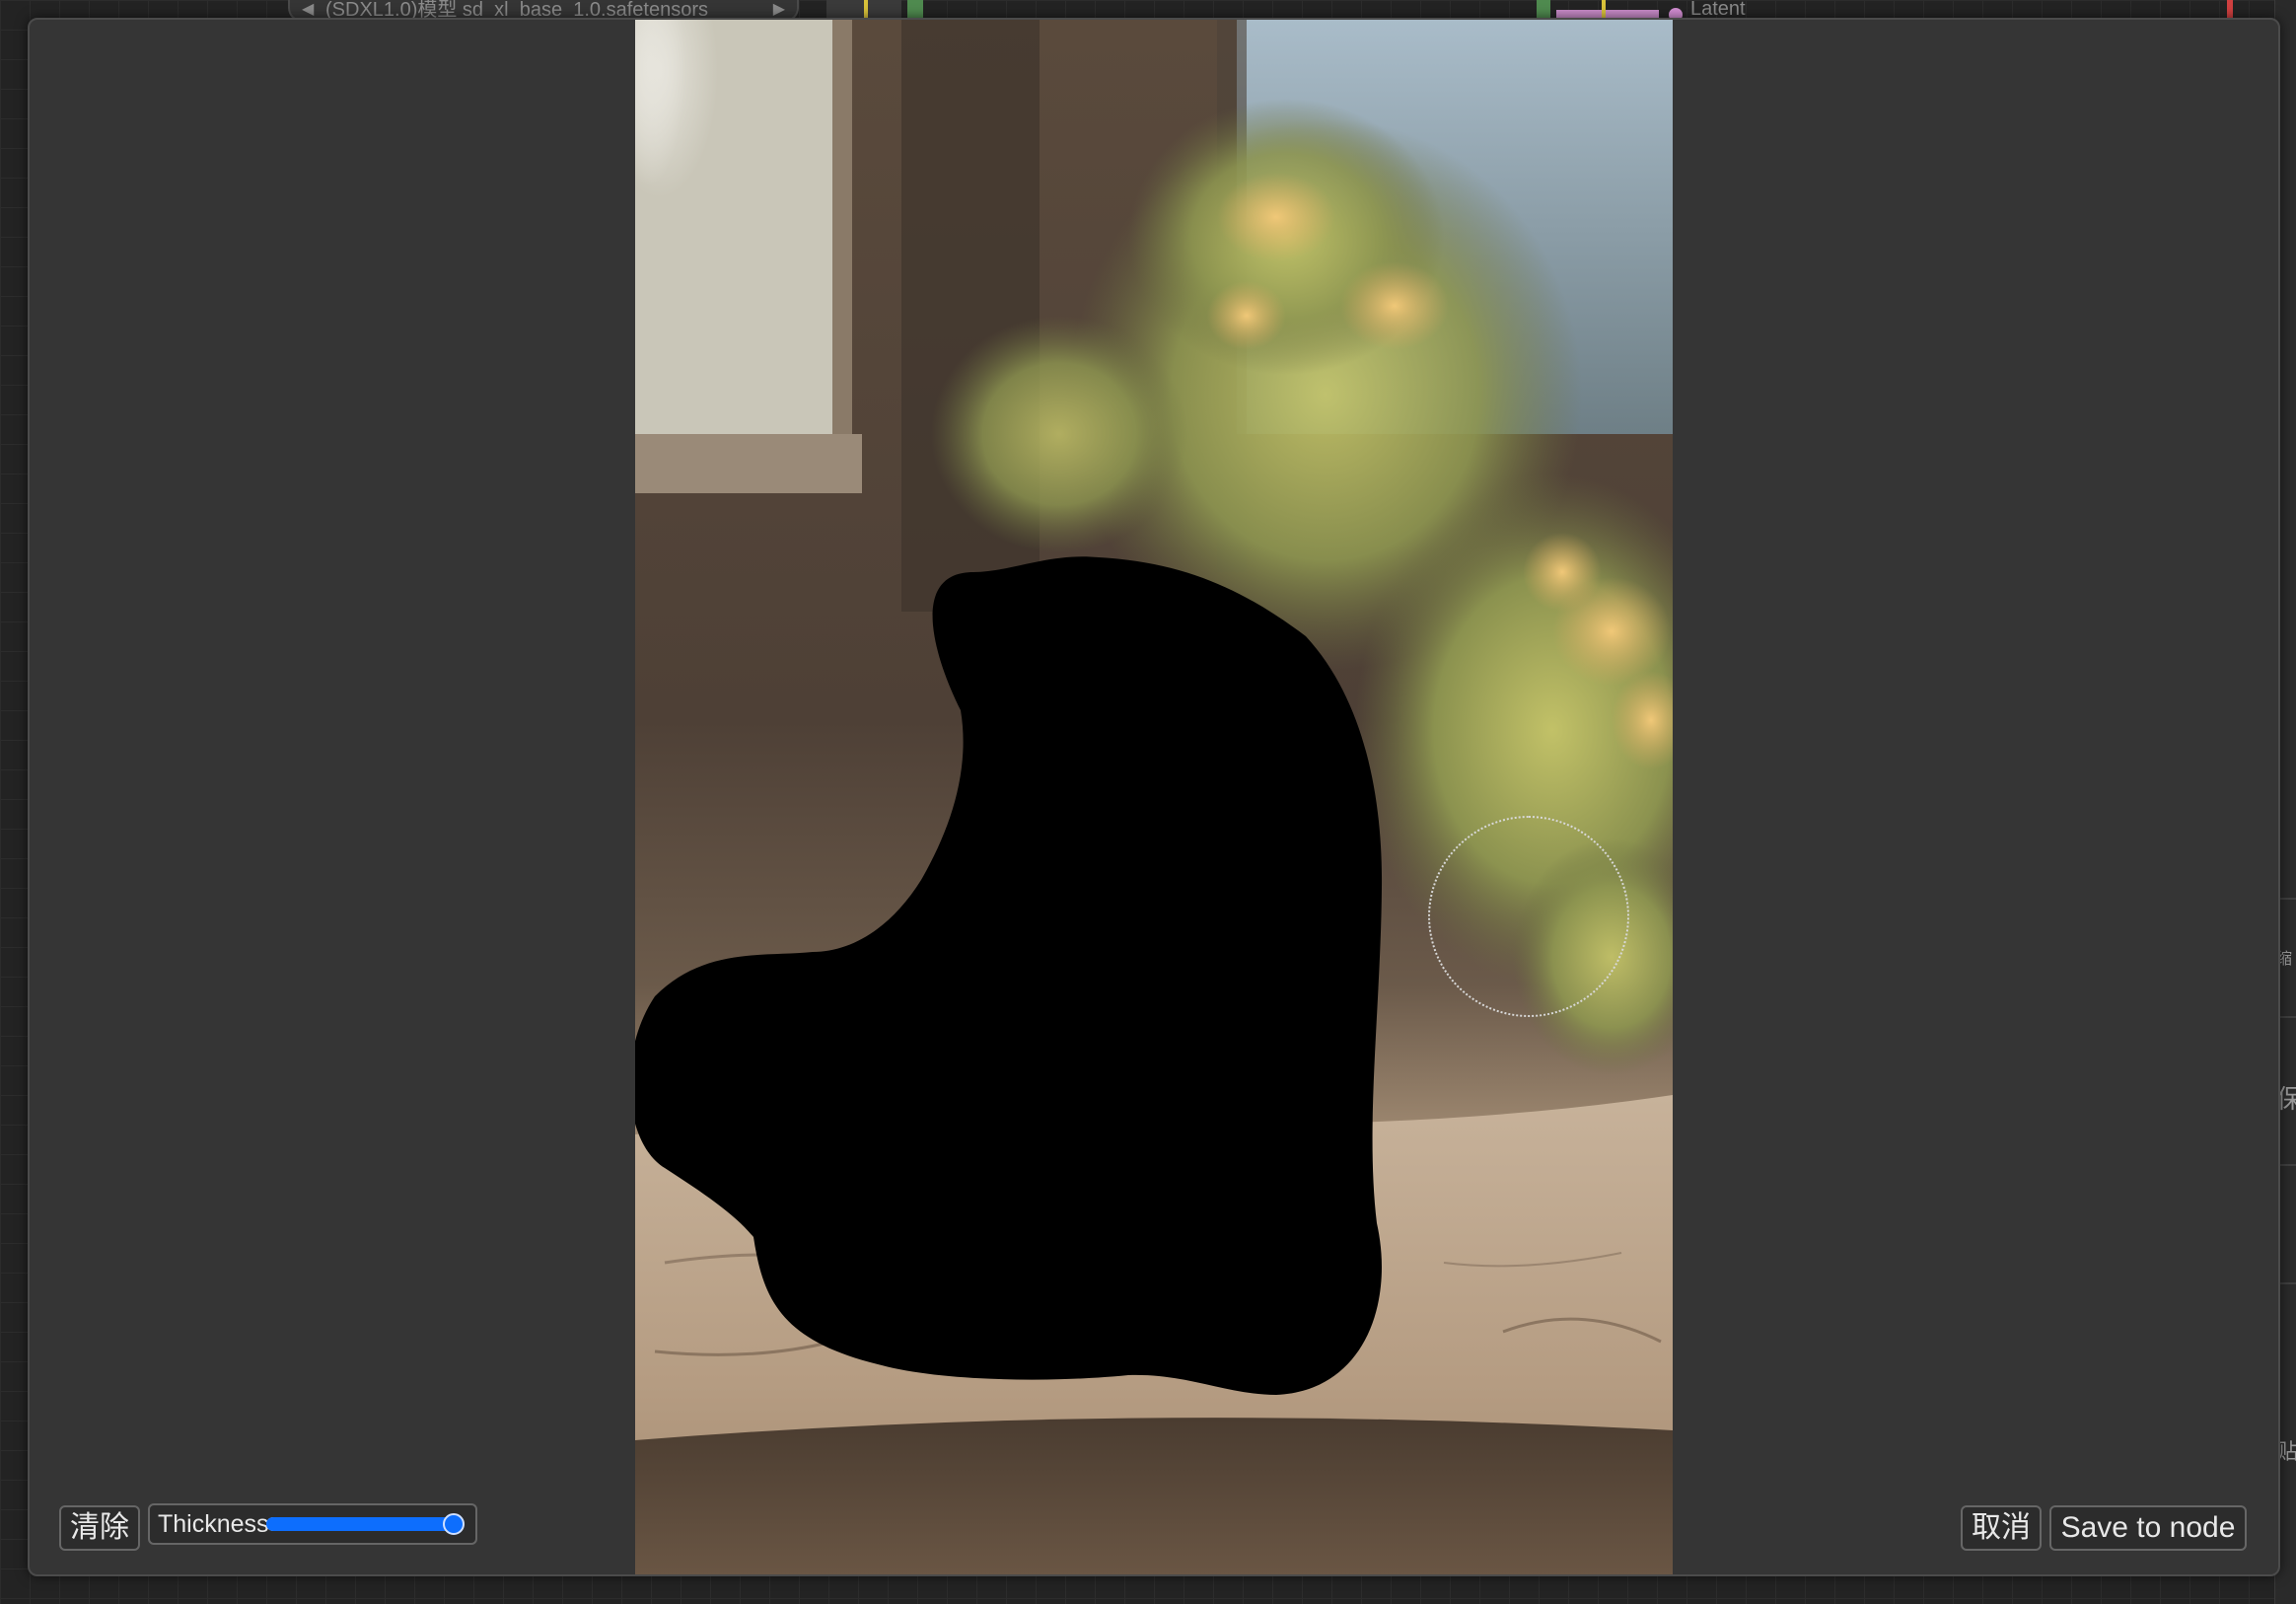 This screenshot has height=1604, width=2296. Describe the element at coordinates (2002, 1528) in the screenshot. I see `cancel-button: 取消` at that location.